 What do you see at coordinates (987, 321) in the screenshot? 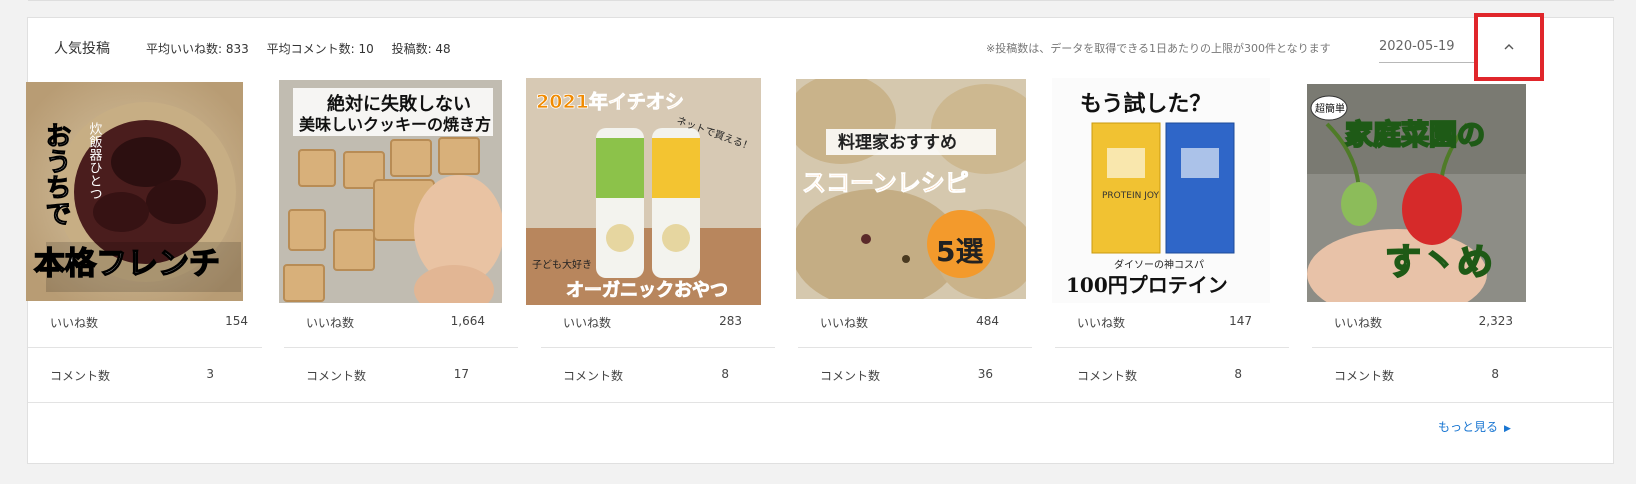
I see `likes-value: 484` at bounding box center [987, 321].